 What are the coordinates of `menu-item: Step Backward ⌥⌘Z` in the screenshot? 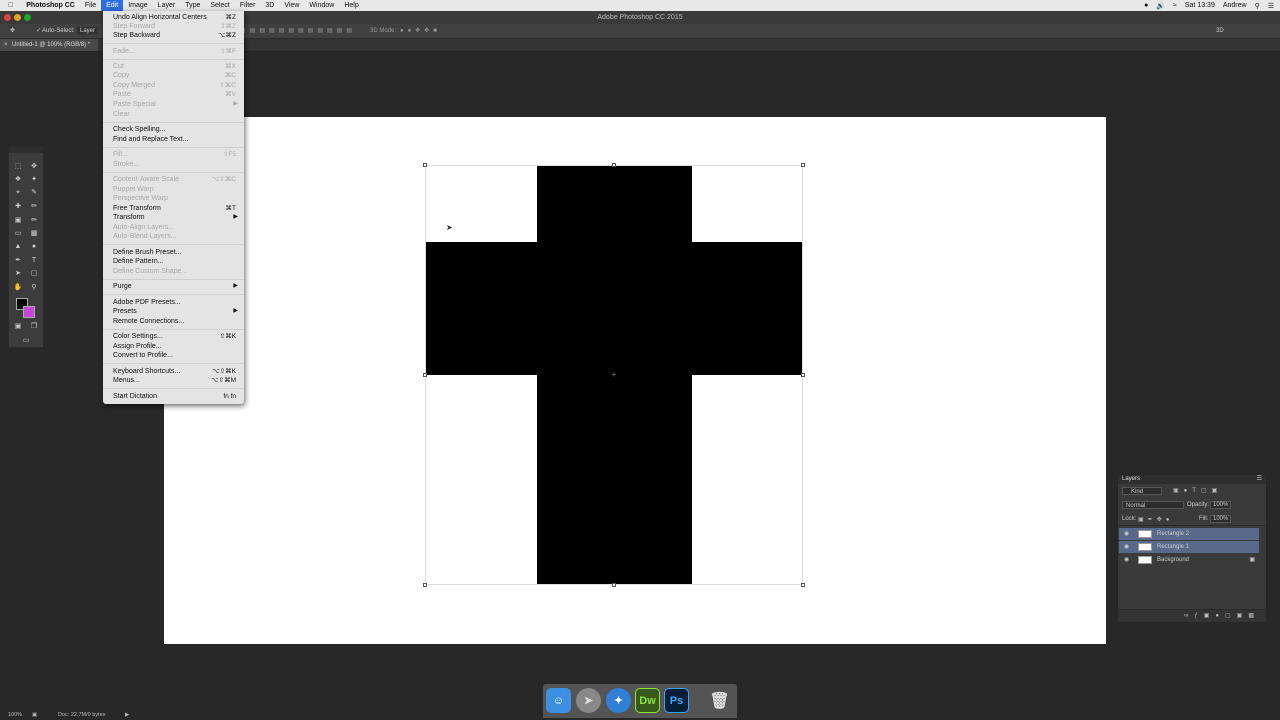 It's located at (173, 35).